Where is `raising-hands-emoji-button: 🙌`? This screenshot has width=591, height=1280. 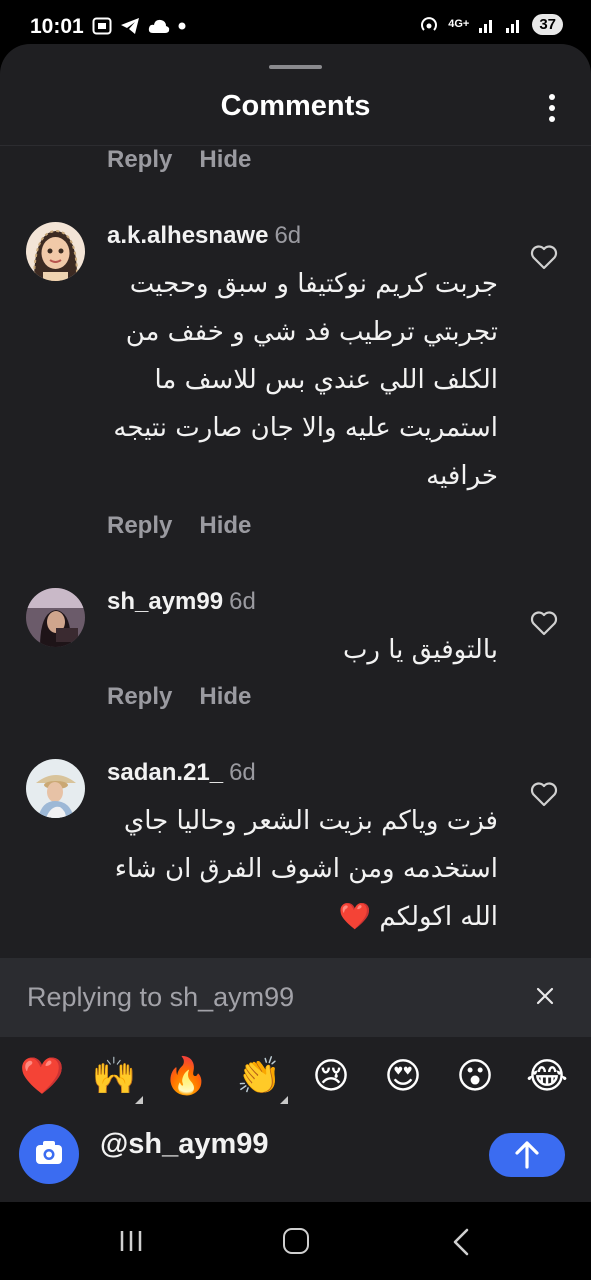
raising-hands-emoji-button: 🙌 is located at coordinates (117, 1079).